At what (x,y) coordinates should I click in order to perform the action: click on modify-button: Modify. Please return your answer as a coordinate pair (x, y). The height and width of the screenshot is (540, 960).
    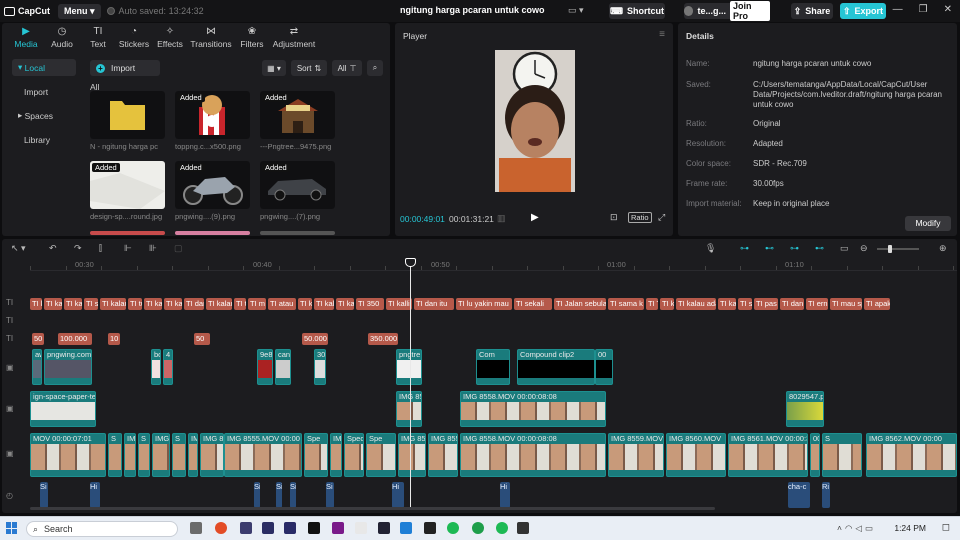
    Looking at the image, I should click on (928, 223).